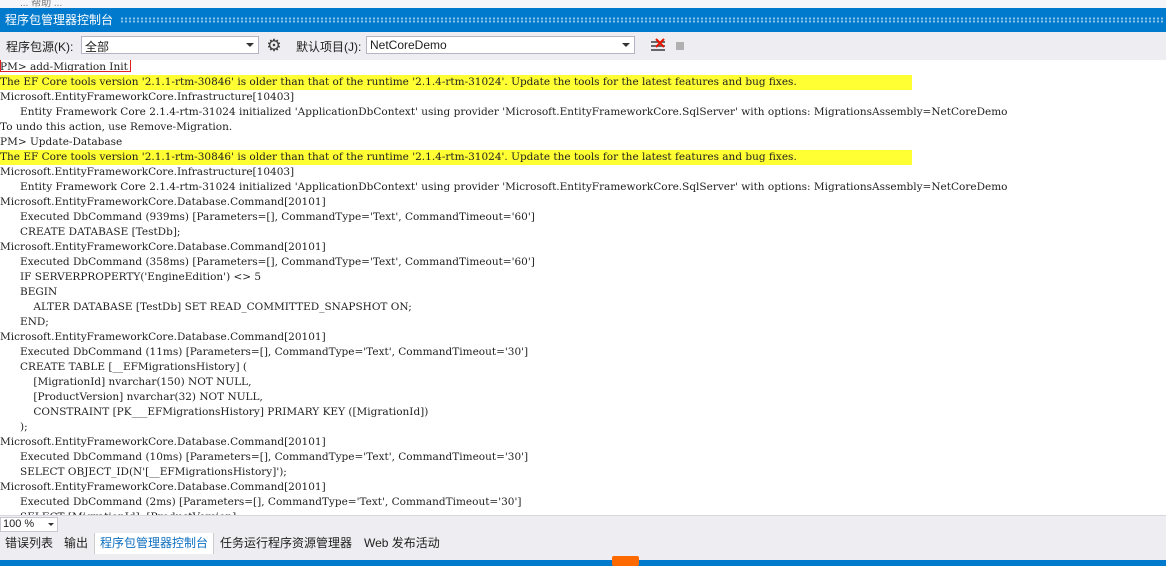  Describe the element at coordinates (329, 47) in the screenshot. I see `default-project-label: 默认项目(J):` at that location.